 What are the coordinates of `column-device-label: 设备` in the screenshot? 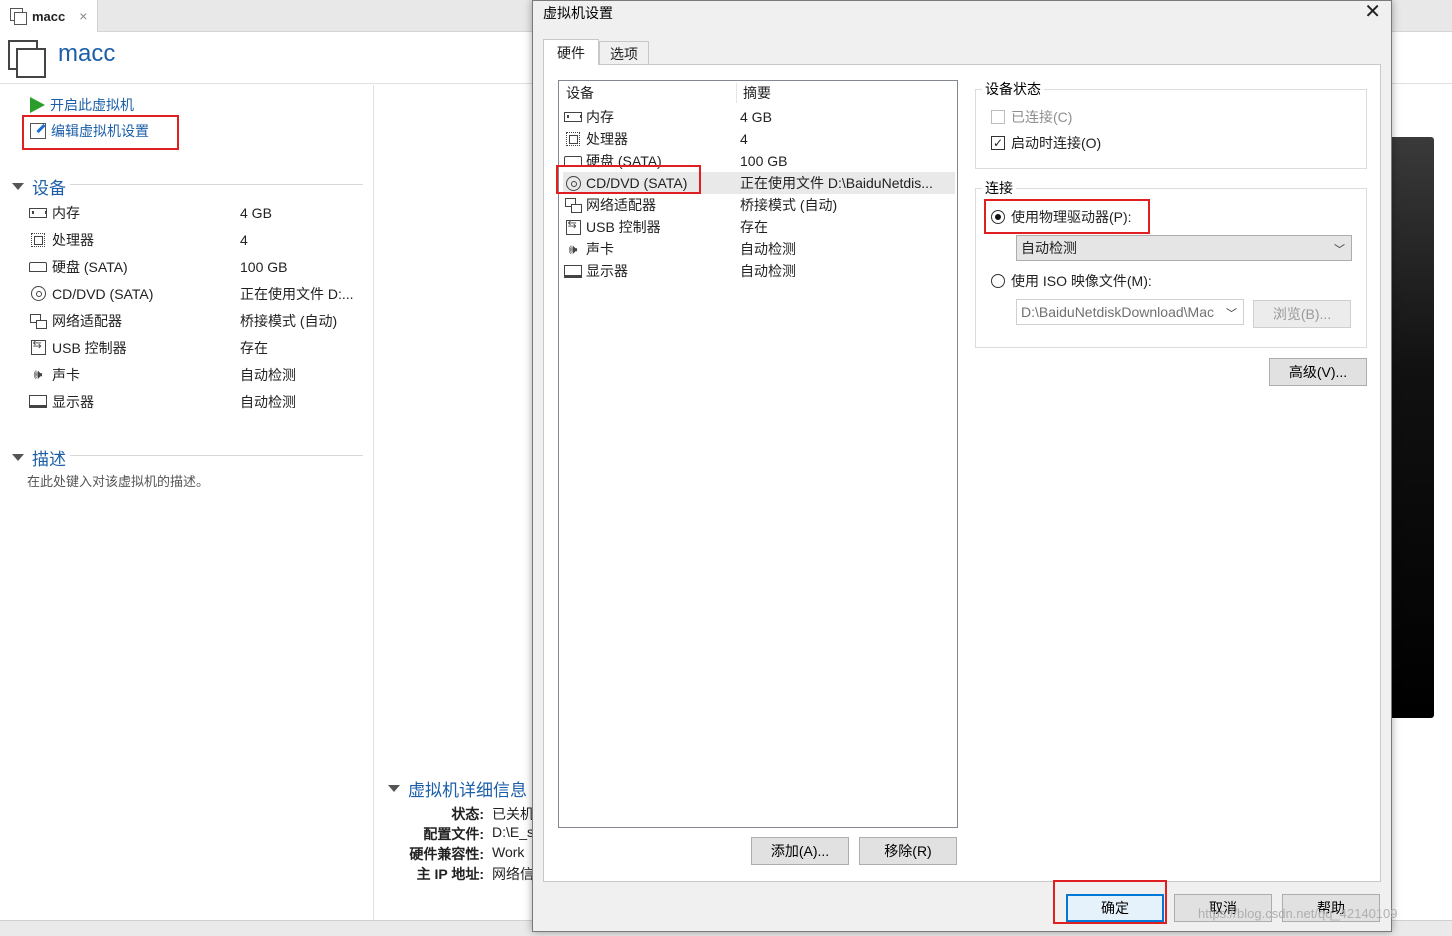 It's located at (580, 93).